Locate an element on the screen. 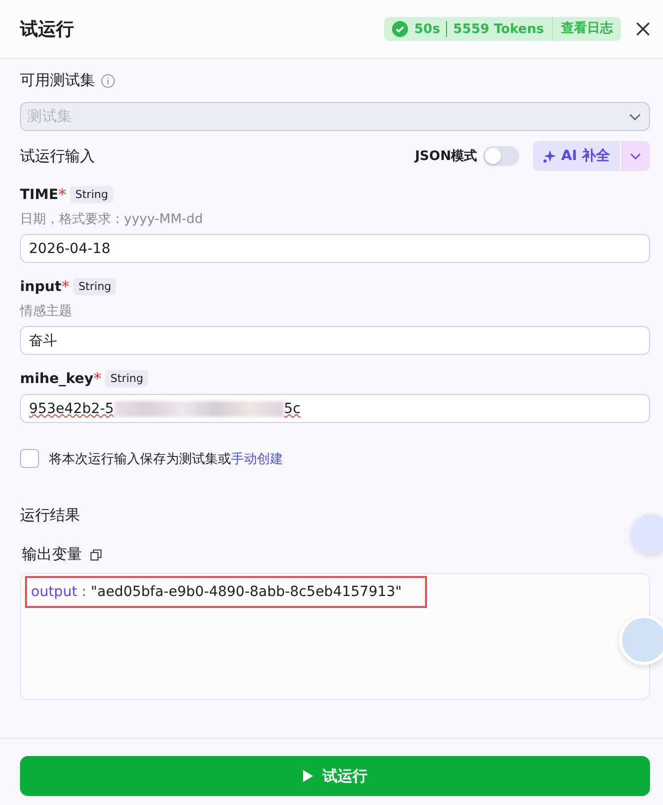  section-label: 可用测试集 is located at coordinates (57, 80).